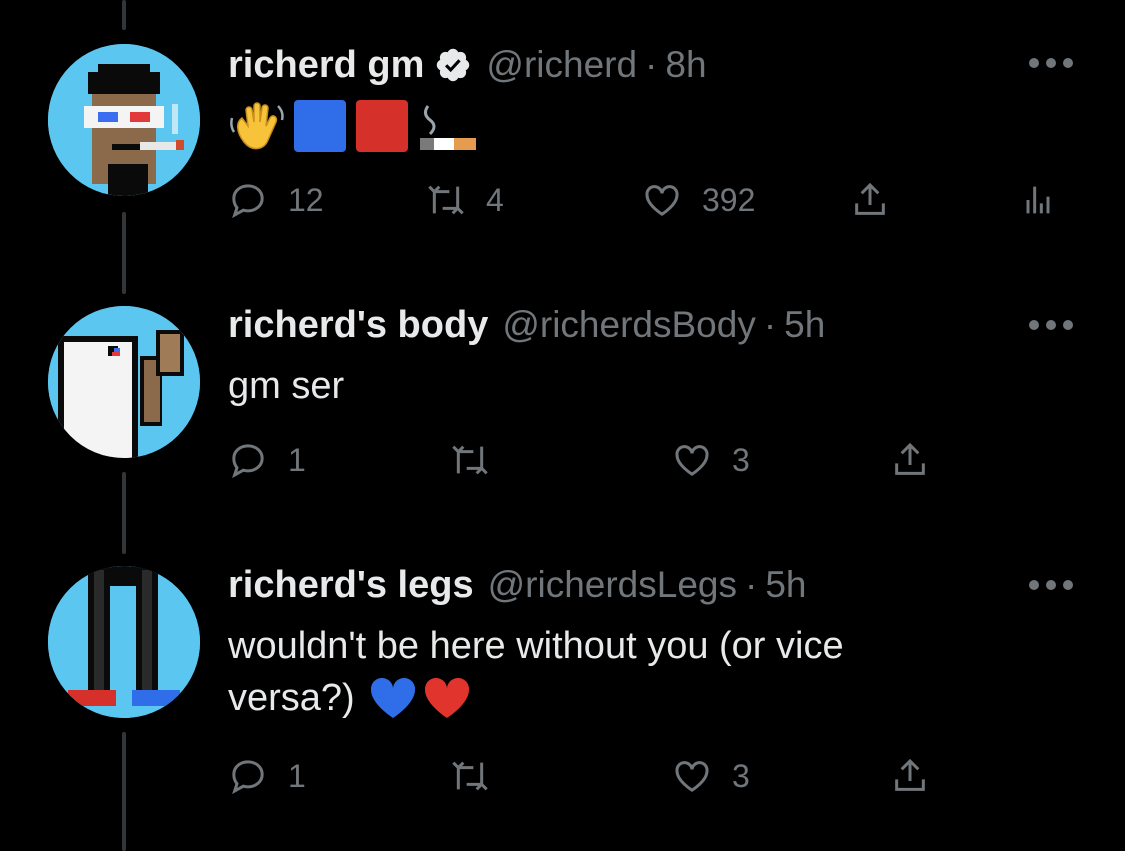  What do you see at coordinates (685, 65) in the screenshot?
I see `timestamp: 8h` at bounding box center [685, 65].